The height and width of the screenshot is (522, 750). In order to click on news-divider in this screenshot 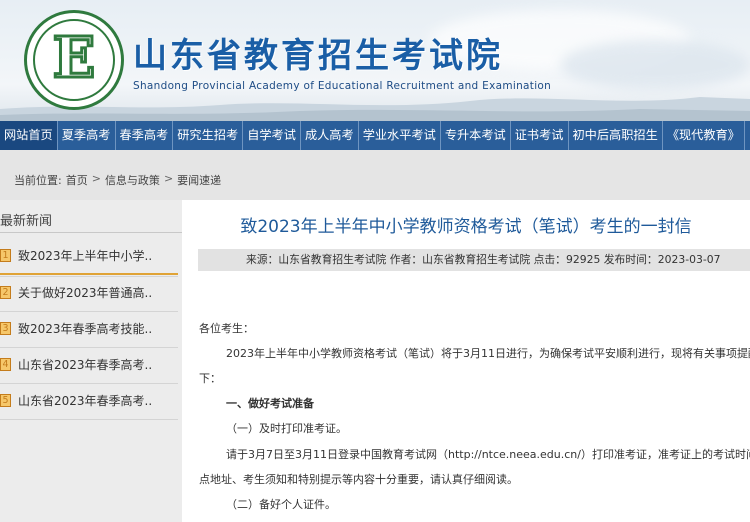, I will do `click(89, 419)`.